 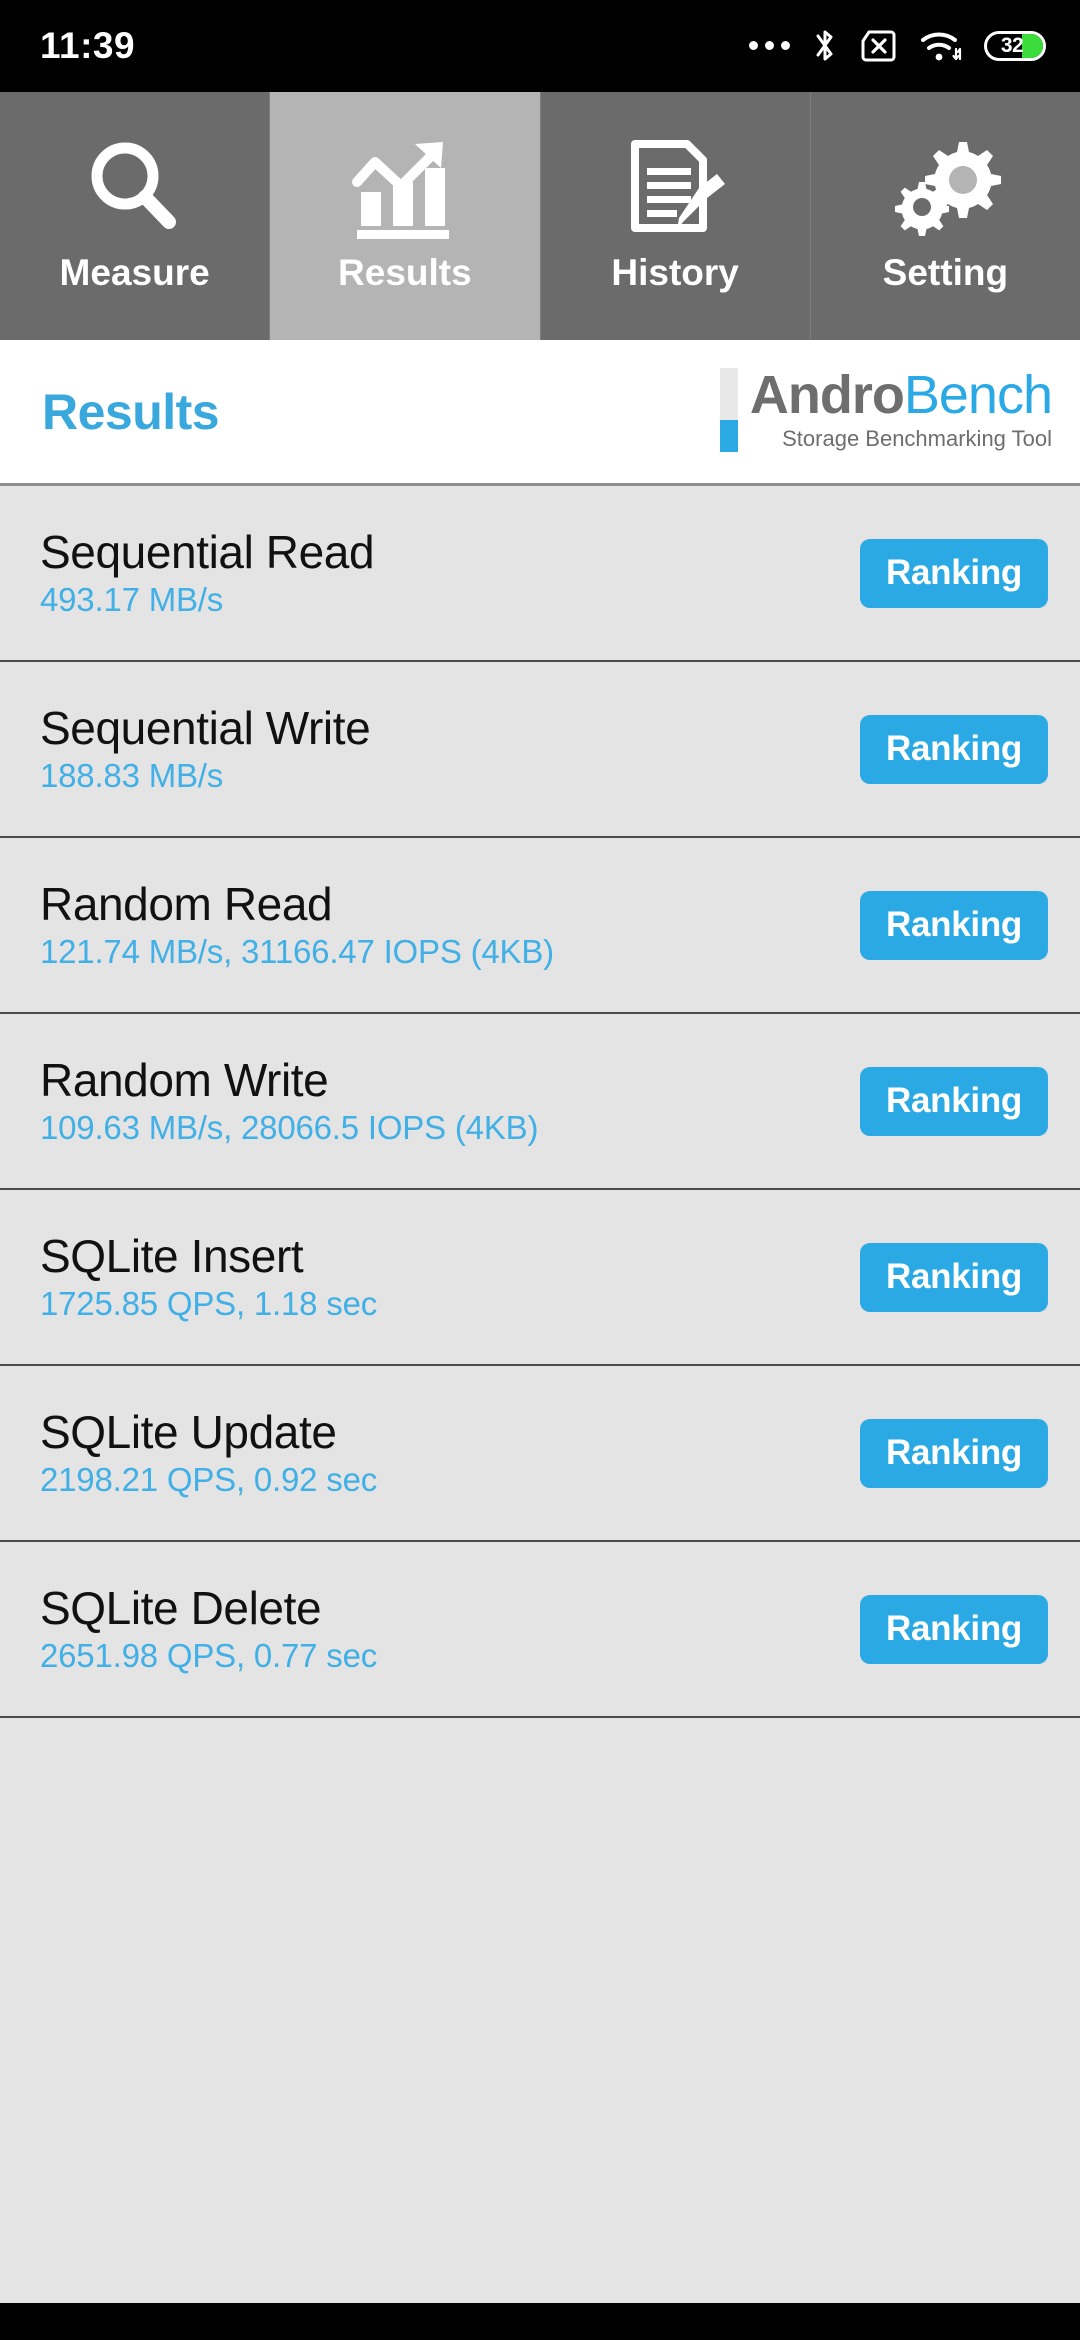 What do you see at coordinates (540, 750) in the screenshot?
I see `table-row: Sequential Write 188.83 MB/s Ranking` at bounding box center [540, 750].